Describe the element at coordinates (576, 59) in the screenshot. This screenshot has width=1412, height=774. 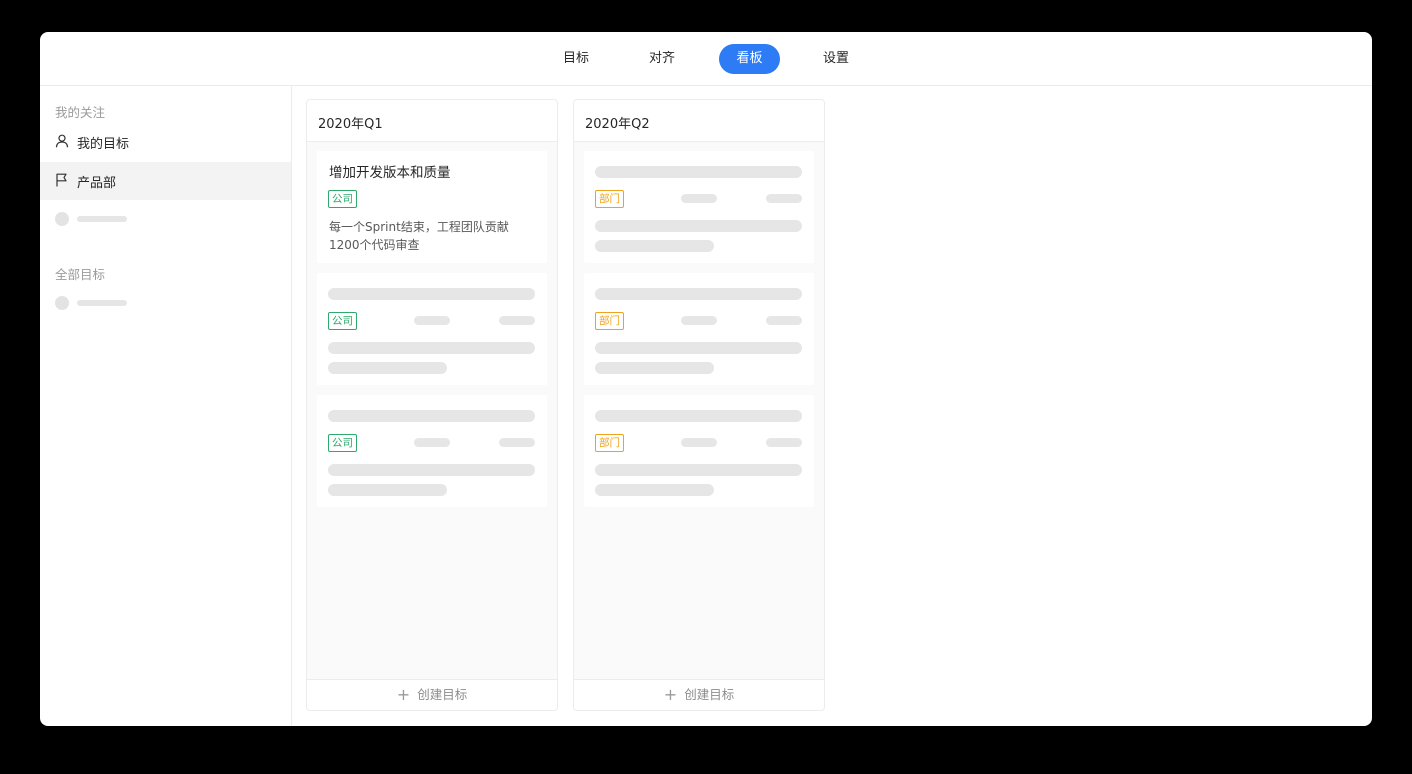
I see `tab-goals: 目标` at that location.